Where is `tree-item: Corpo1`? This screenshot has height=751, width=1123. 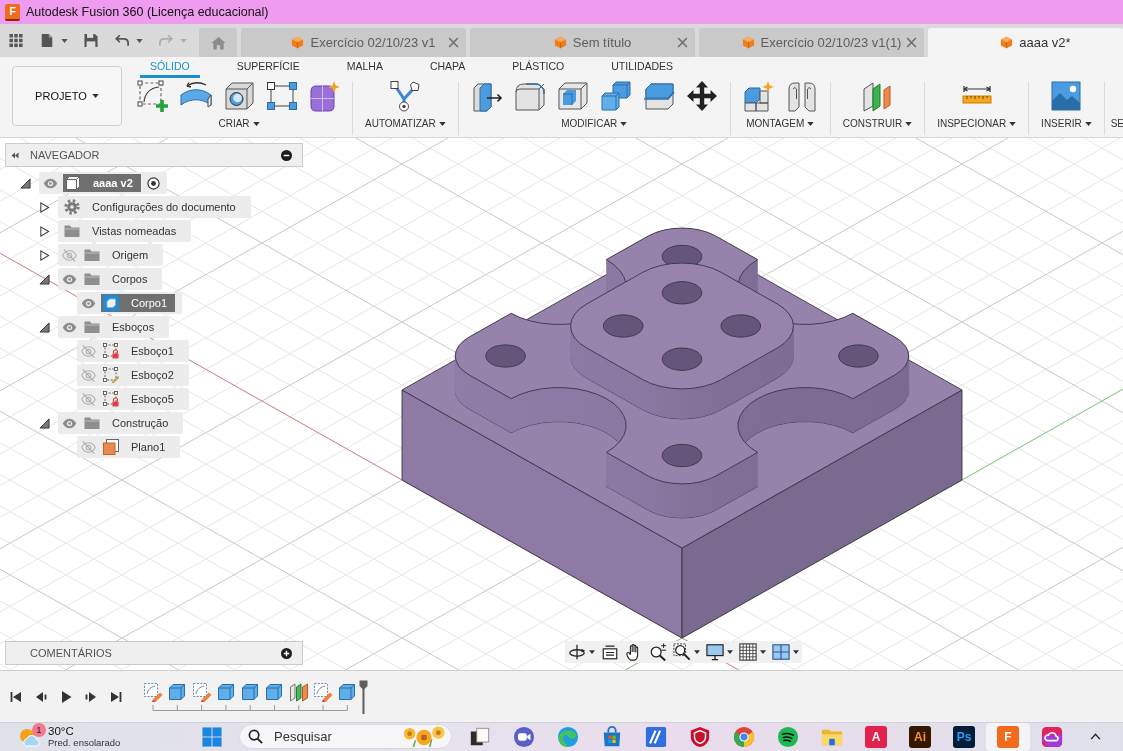
tree-item: Corpo1 is located at coordinates (138, 303).